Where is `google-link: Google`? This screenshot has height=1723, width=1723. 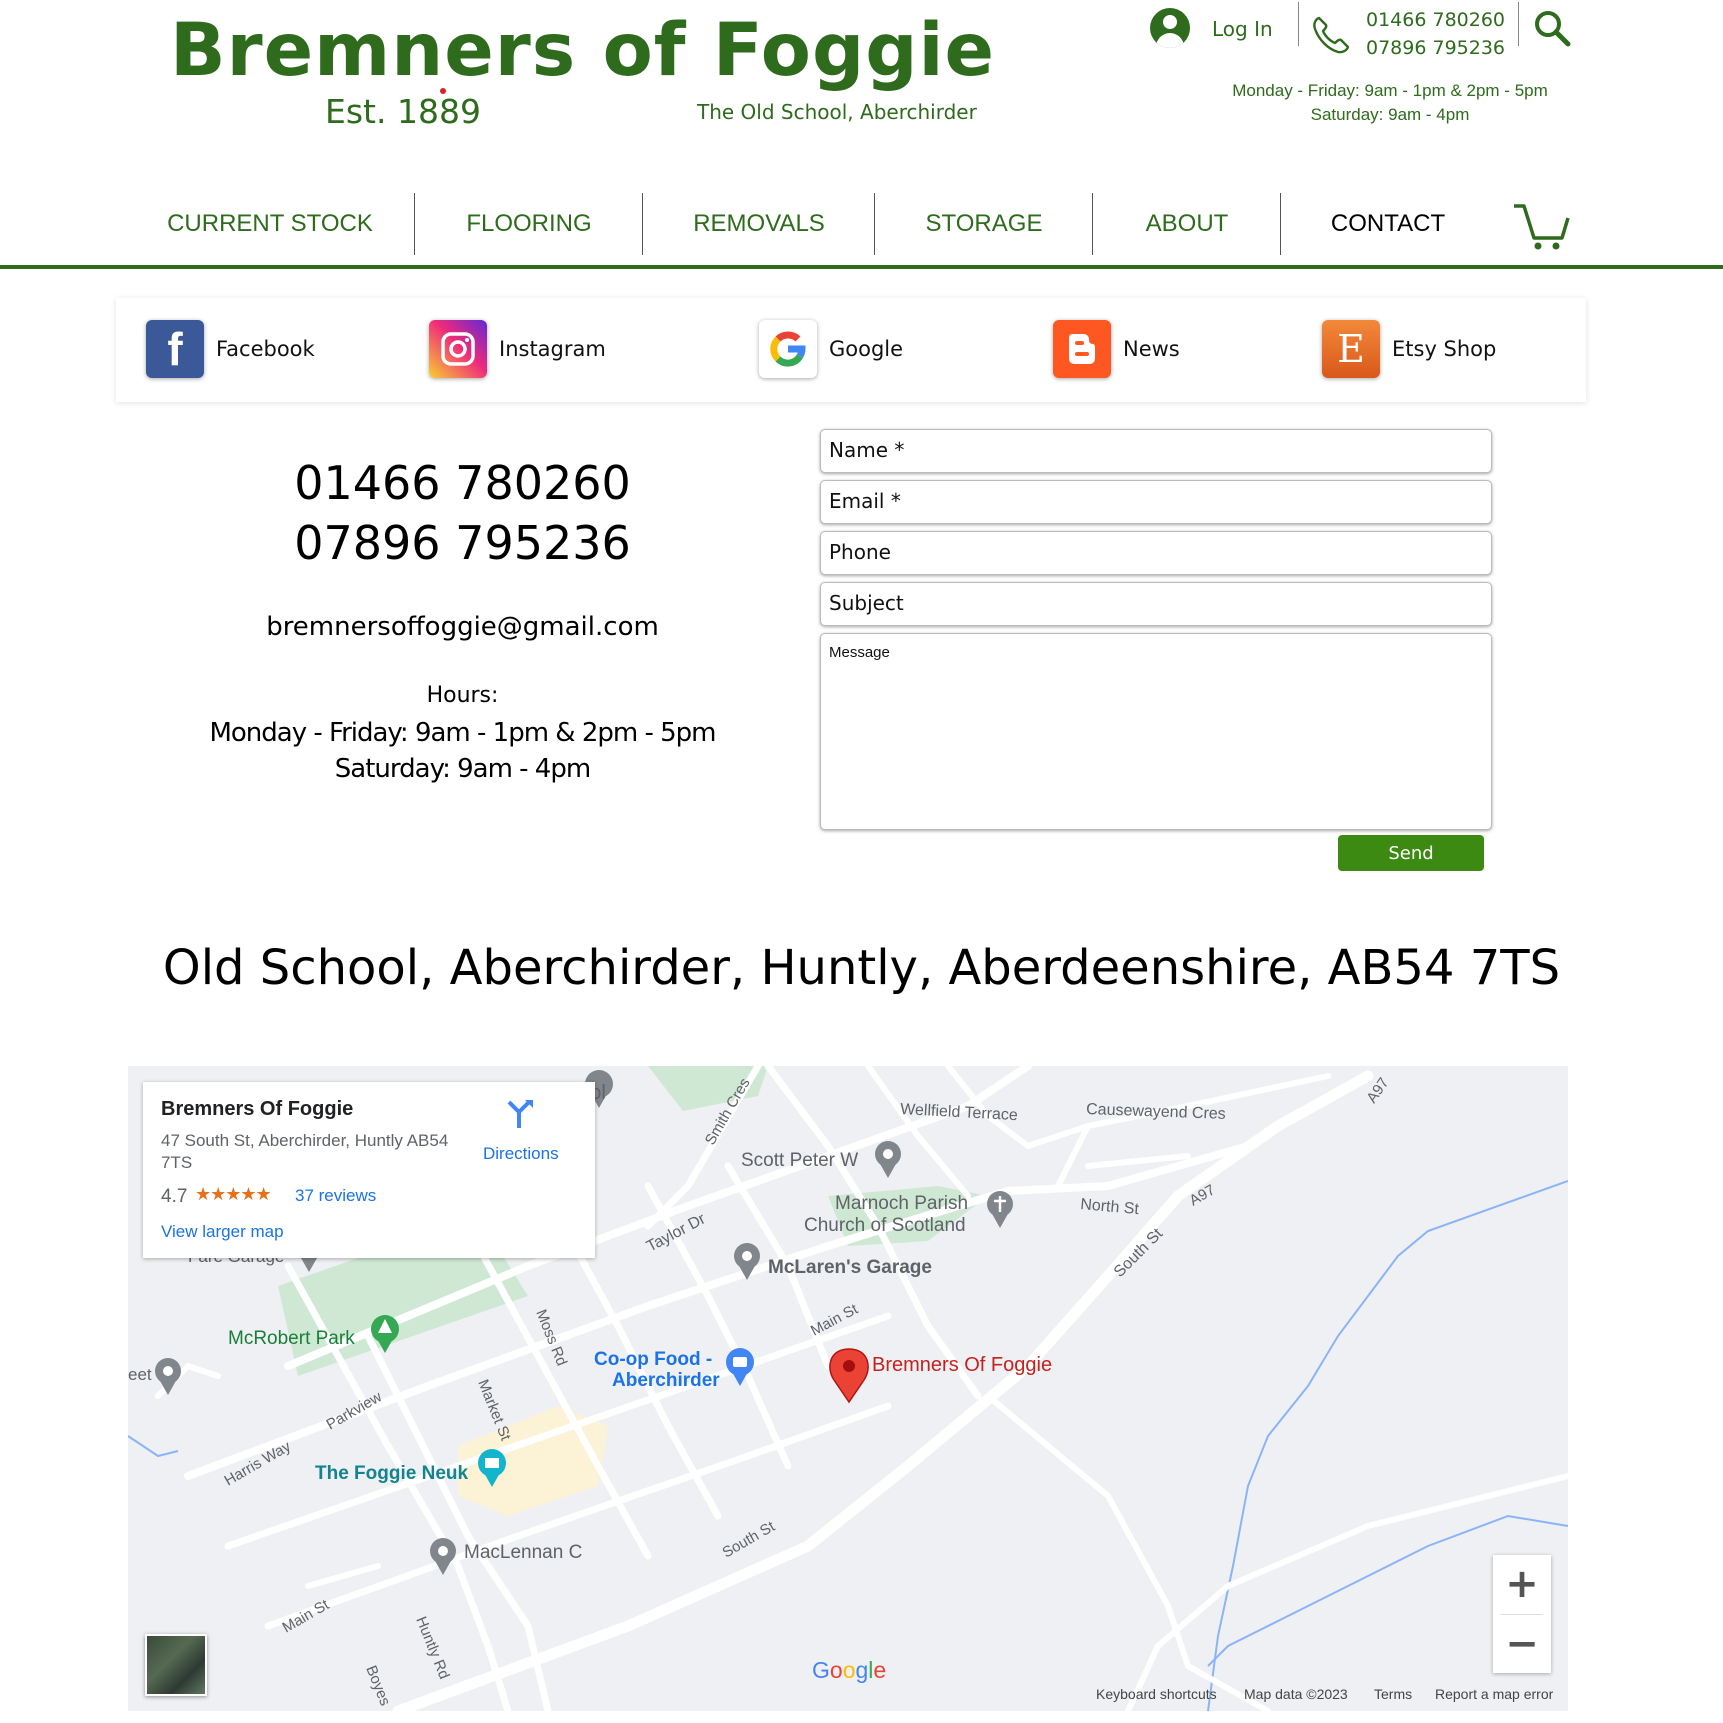 google-link: Google is located at coordinates (831, 349).